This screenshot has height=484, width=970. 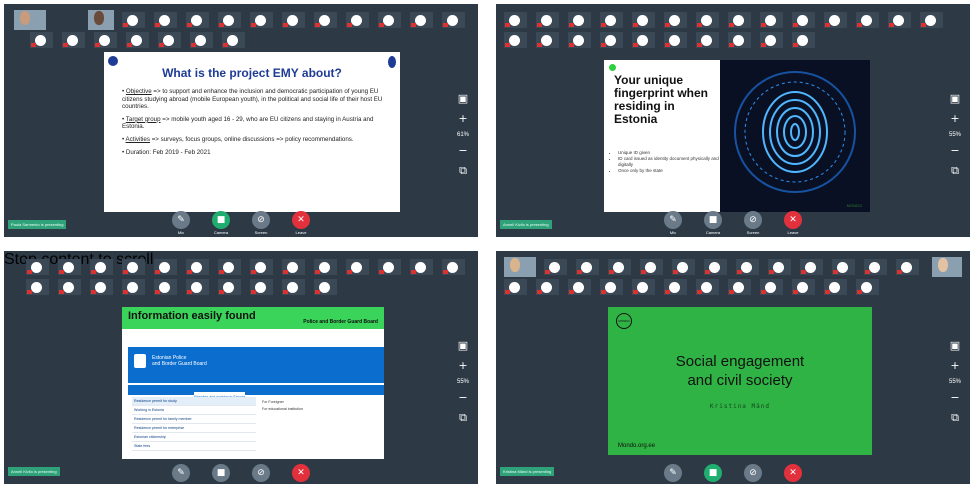 I want to click on submenu-item: For Foreigner, so click(x=282, y=402).